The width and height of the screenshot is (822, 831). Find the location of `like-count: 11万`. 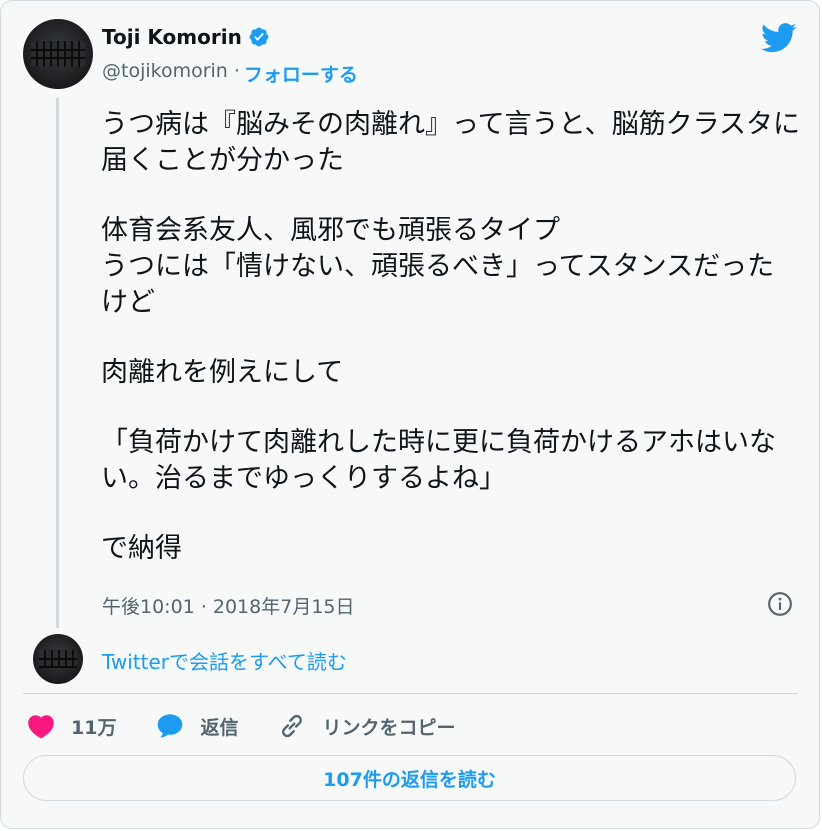

like-count: 11万 is located at coordinates (94, 727).